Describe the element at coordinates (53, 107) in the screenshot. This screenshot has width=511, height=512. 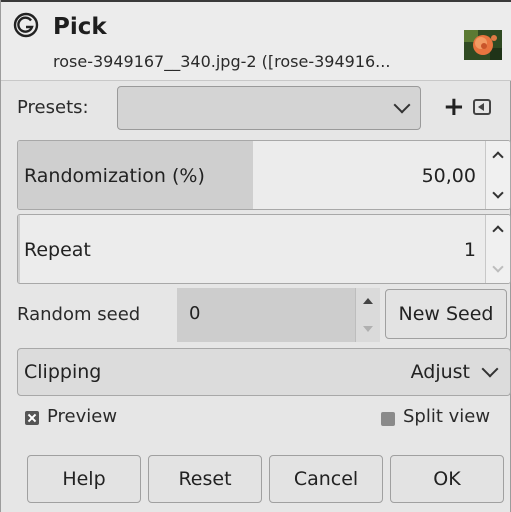
I see `presets-label: Presets:` at that location.